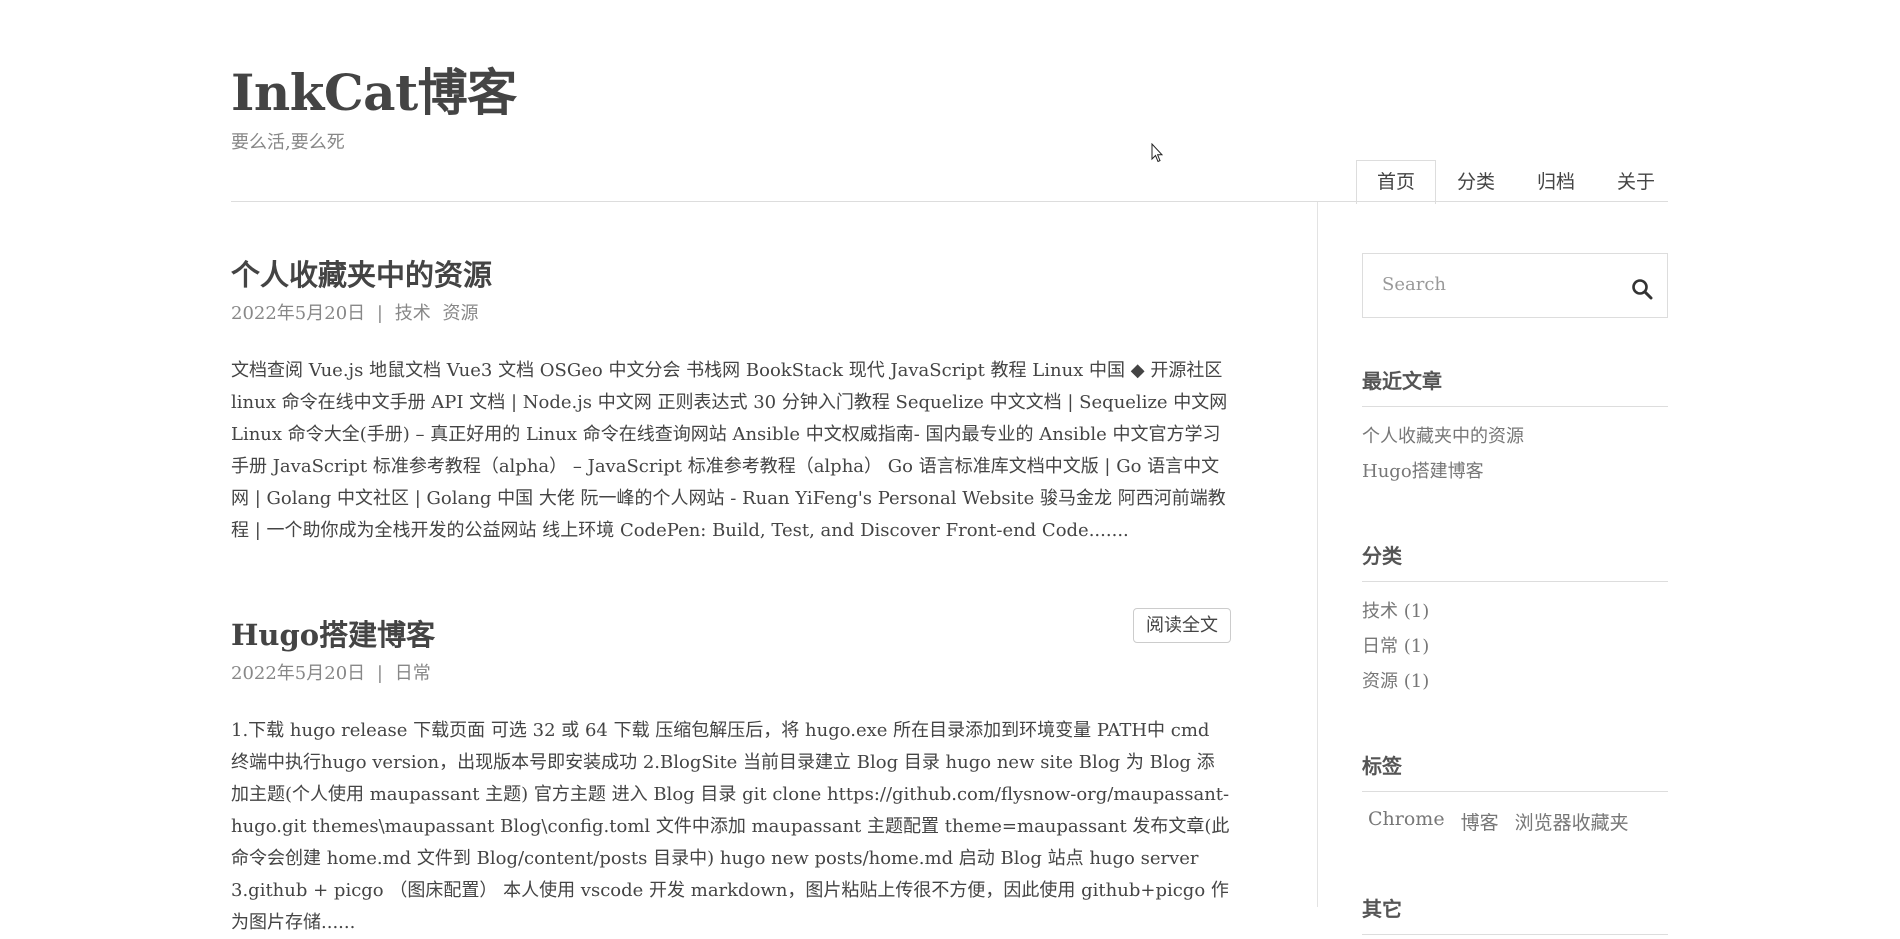 Image resolution: width=1900 pixels, height=939 pixels. I want to click on categories-widget: 分类 技术 (1) 日常 (1) 资源 (1), so click(1515, 619).